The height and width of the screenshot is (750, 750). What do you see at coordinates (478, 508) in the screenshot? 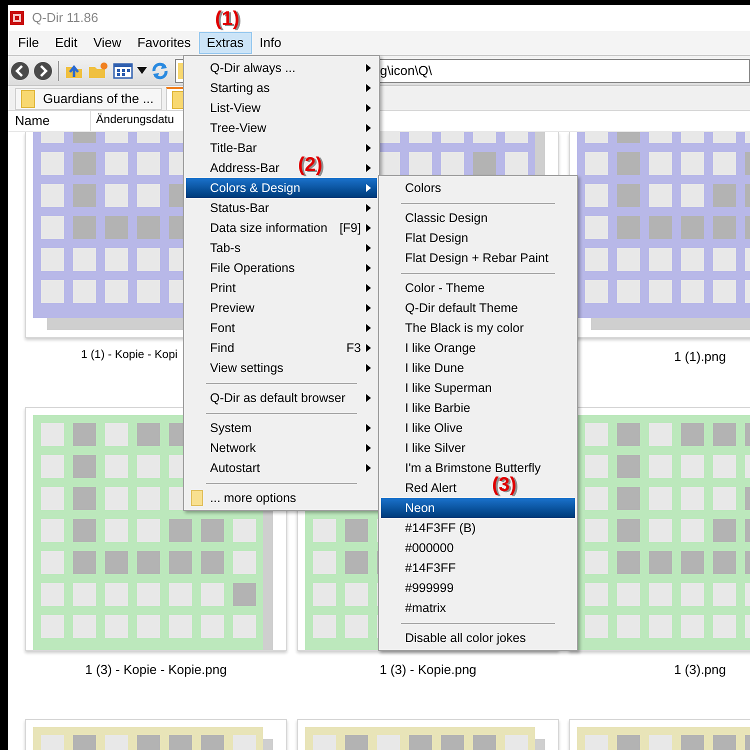
I see `menu-item: Neon` at bounding box center [478, 508].